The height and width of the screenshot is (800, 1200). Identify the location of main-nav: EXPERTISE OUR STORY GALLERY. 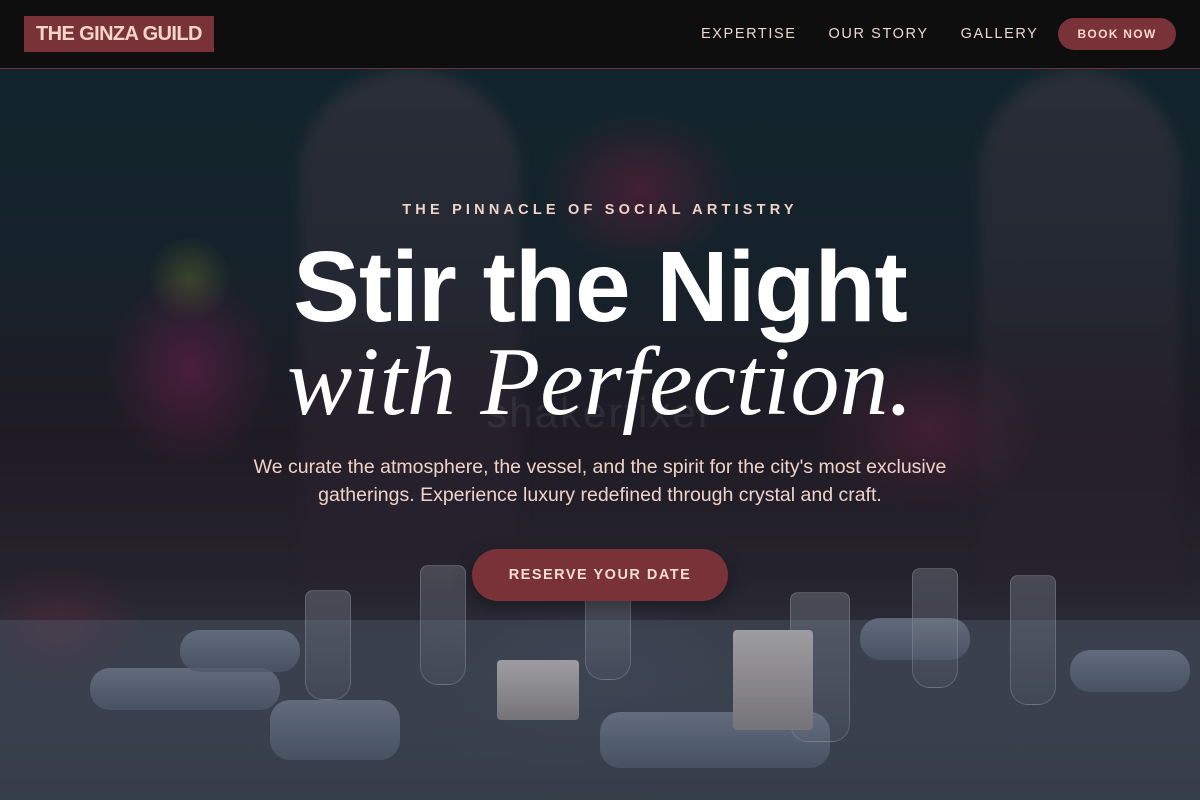
(869, 34).